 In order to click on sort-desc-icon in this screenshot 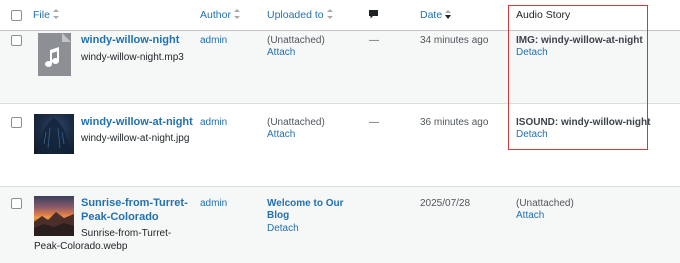, I will do `click(448, 14)`.